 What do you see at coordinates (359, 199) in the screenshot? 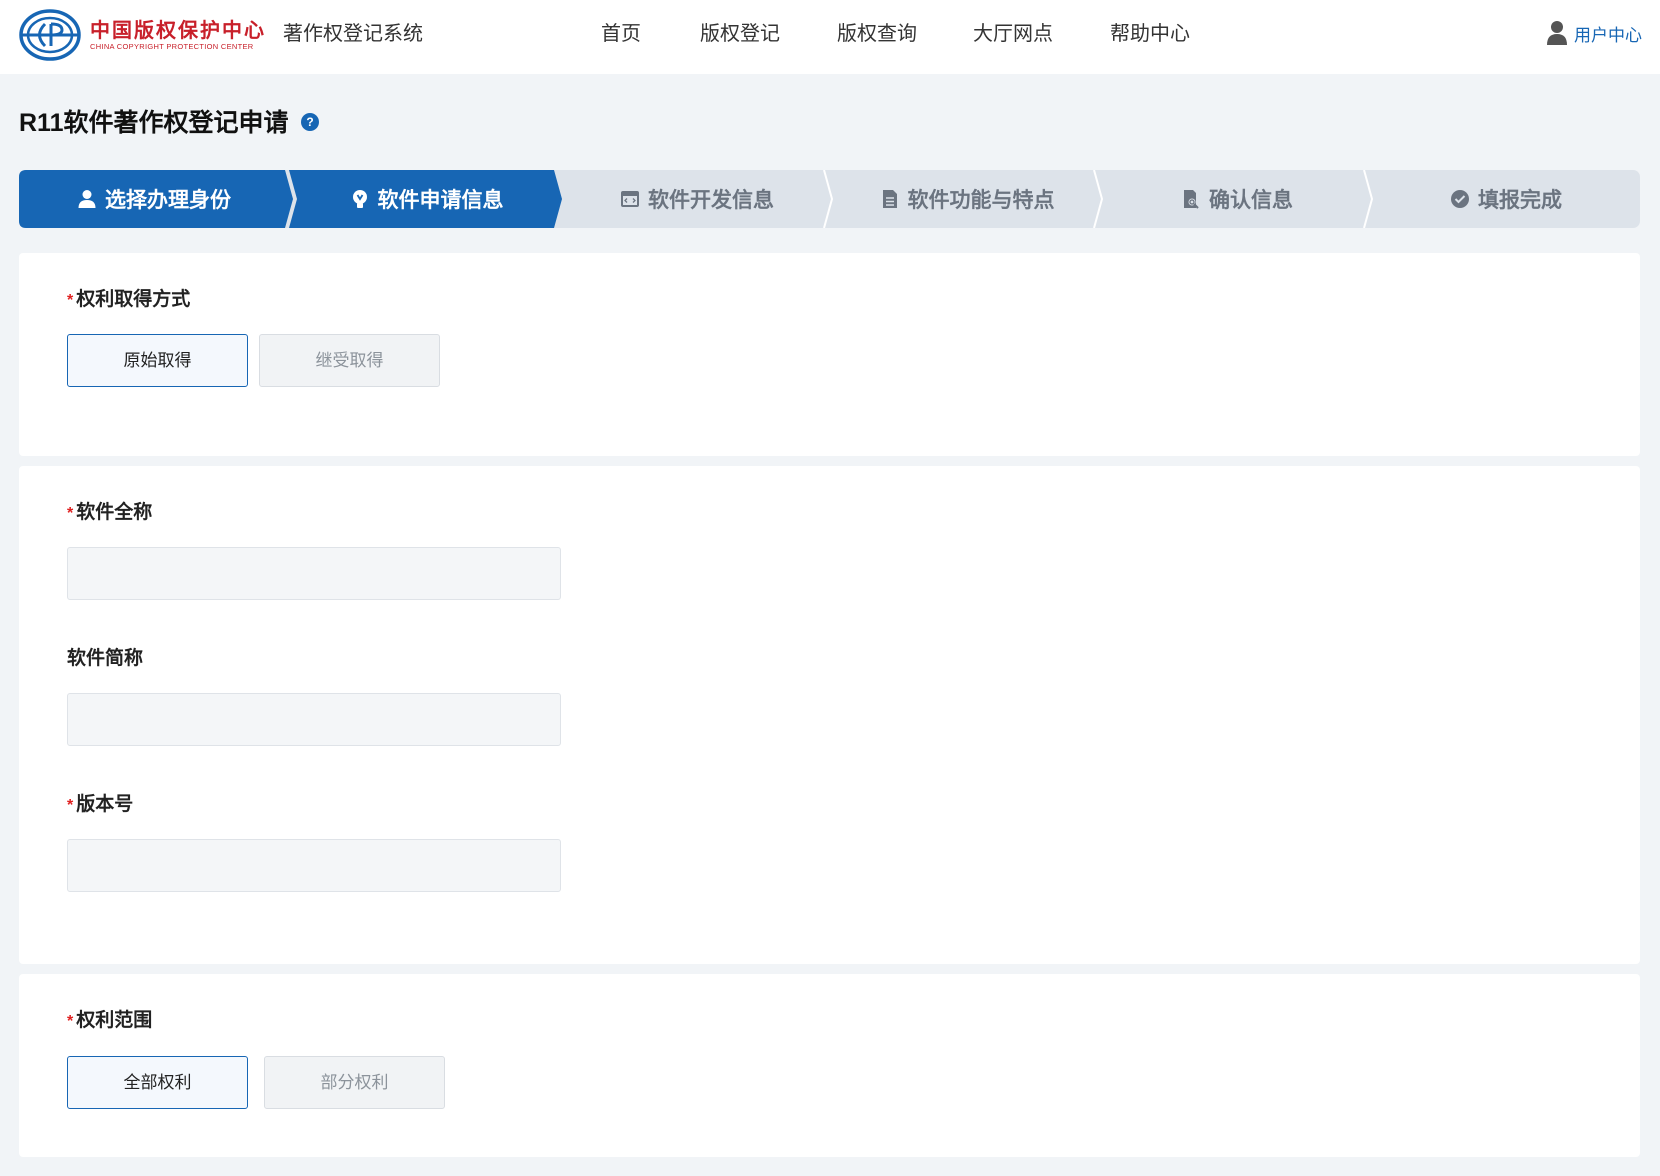
I see `lightbulb-icon` at bounding box center [359, 199].